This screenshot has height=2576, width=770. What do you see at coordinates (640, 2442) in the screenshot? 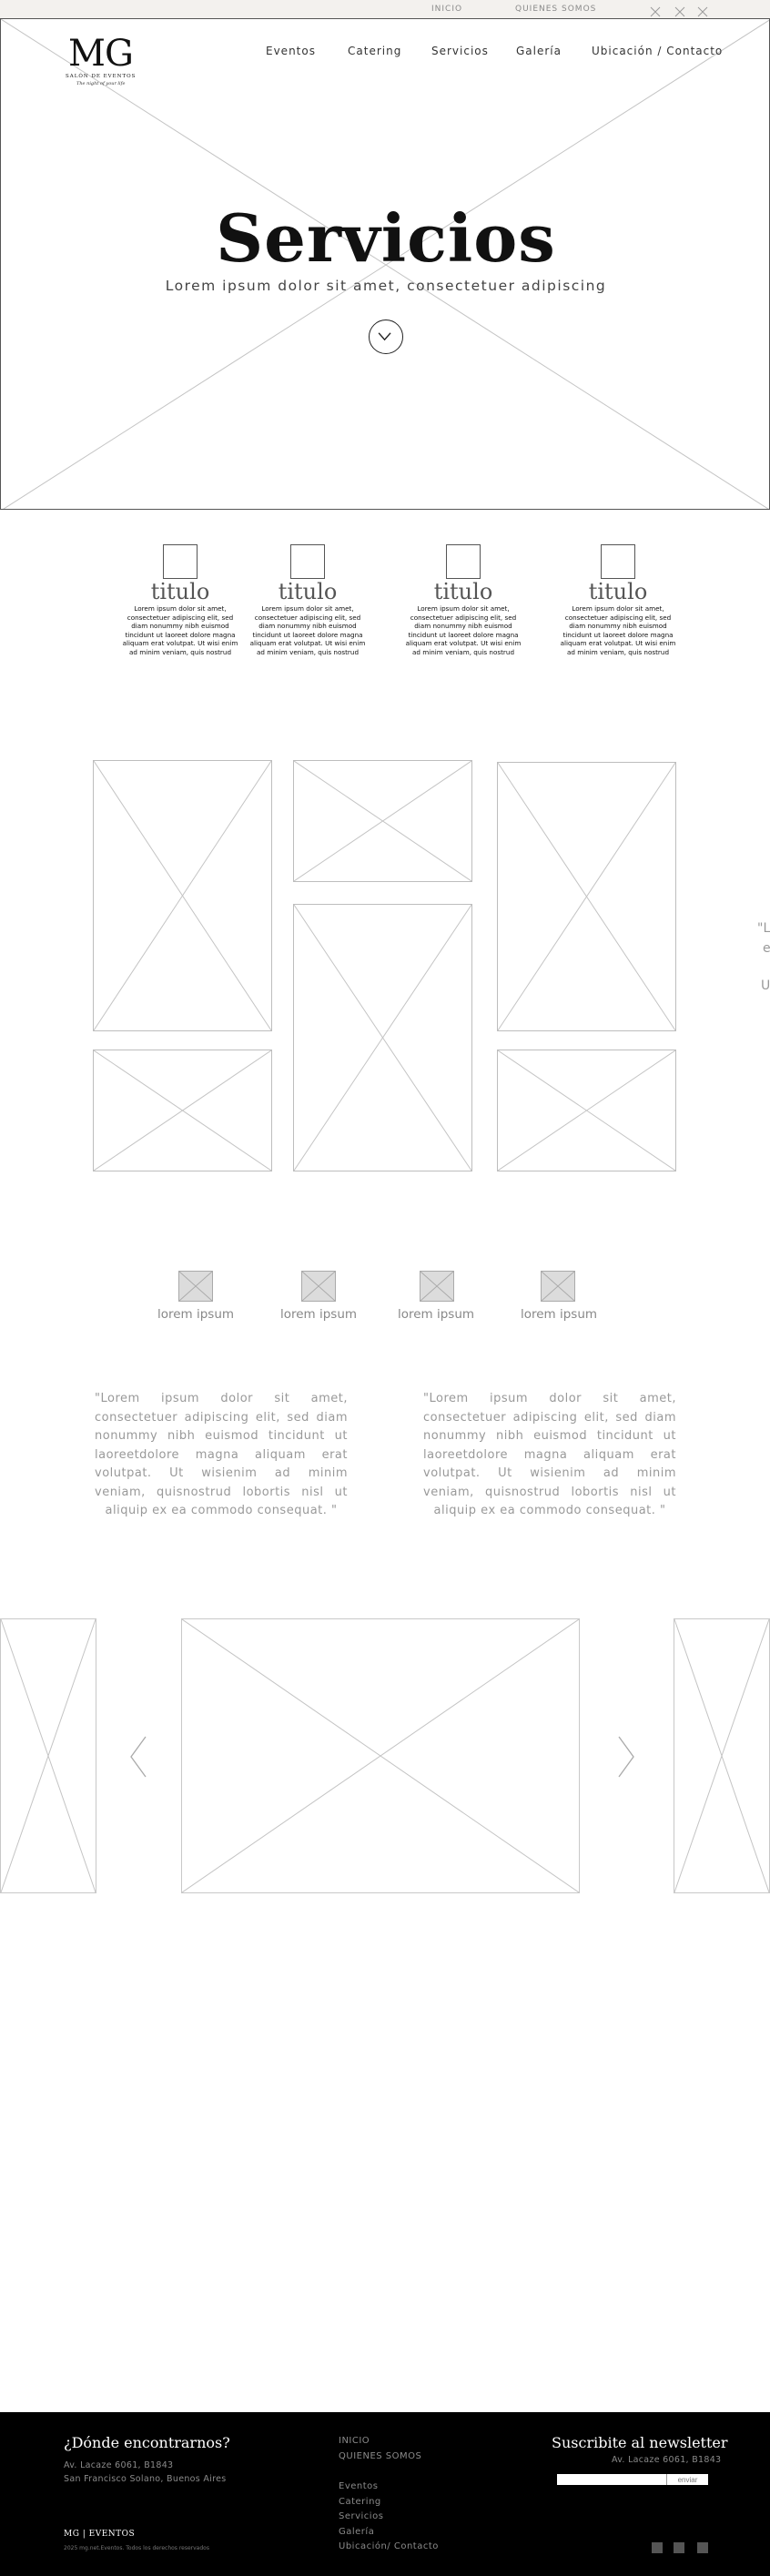
I see `newsletter-title: Suscribite al newsletter` at bounding box center [640, 2442].